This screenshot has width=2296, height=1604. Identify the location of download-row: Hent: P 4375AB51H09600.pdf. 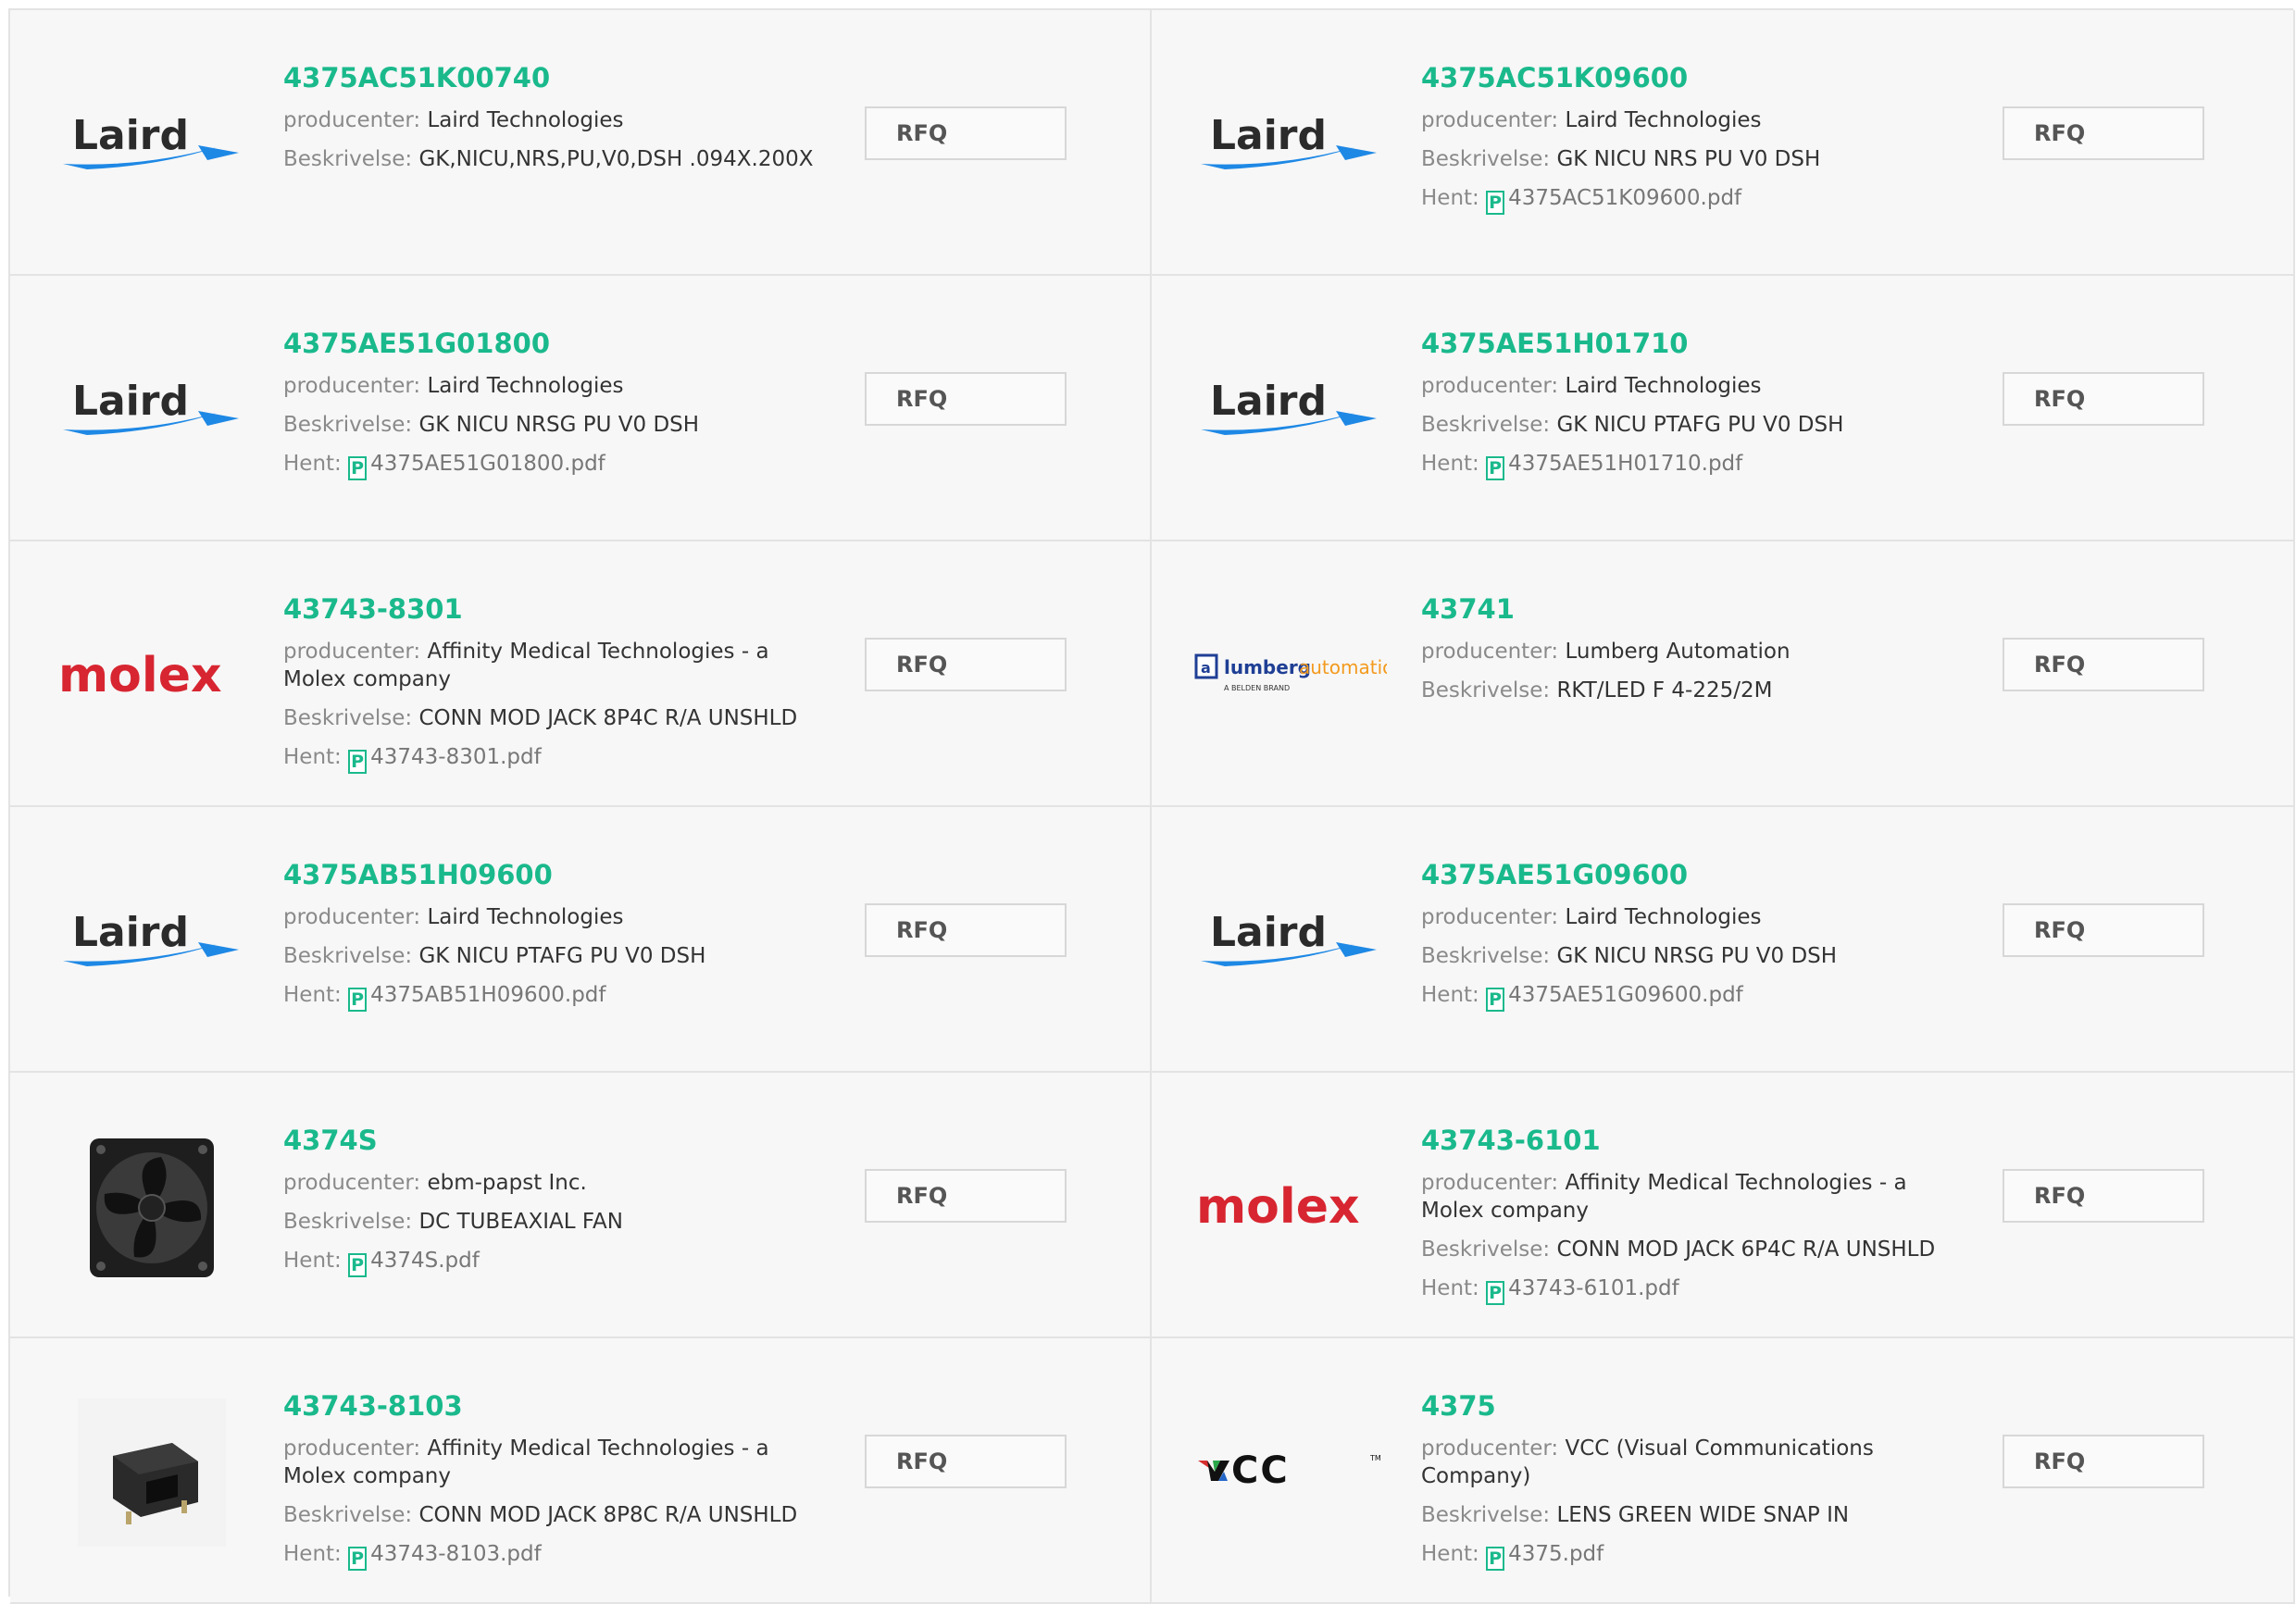
(551, 996).